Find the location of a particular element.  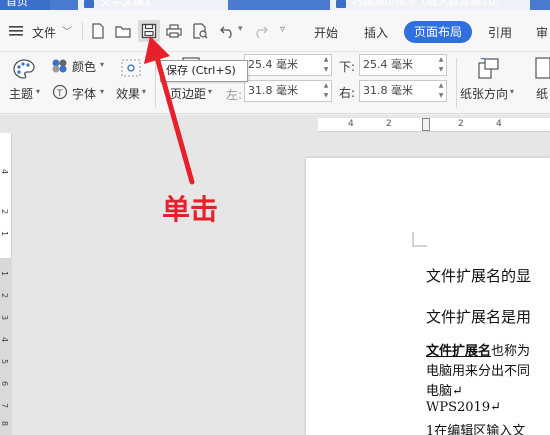

hamburger-menu-icon is located at coordinates (16, 31).